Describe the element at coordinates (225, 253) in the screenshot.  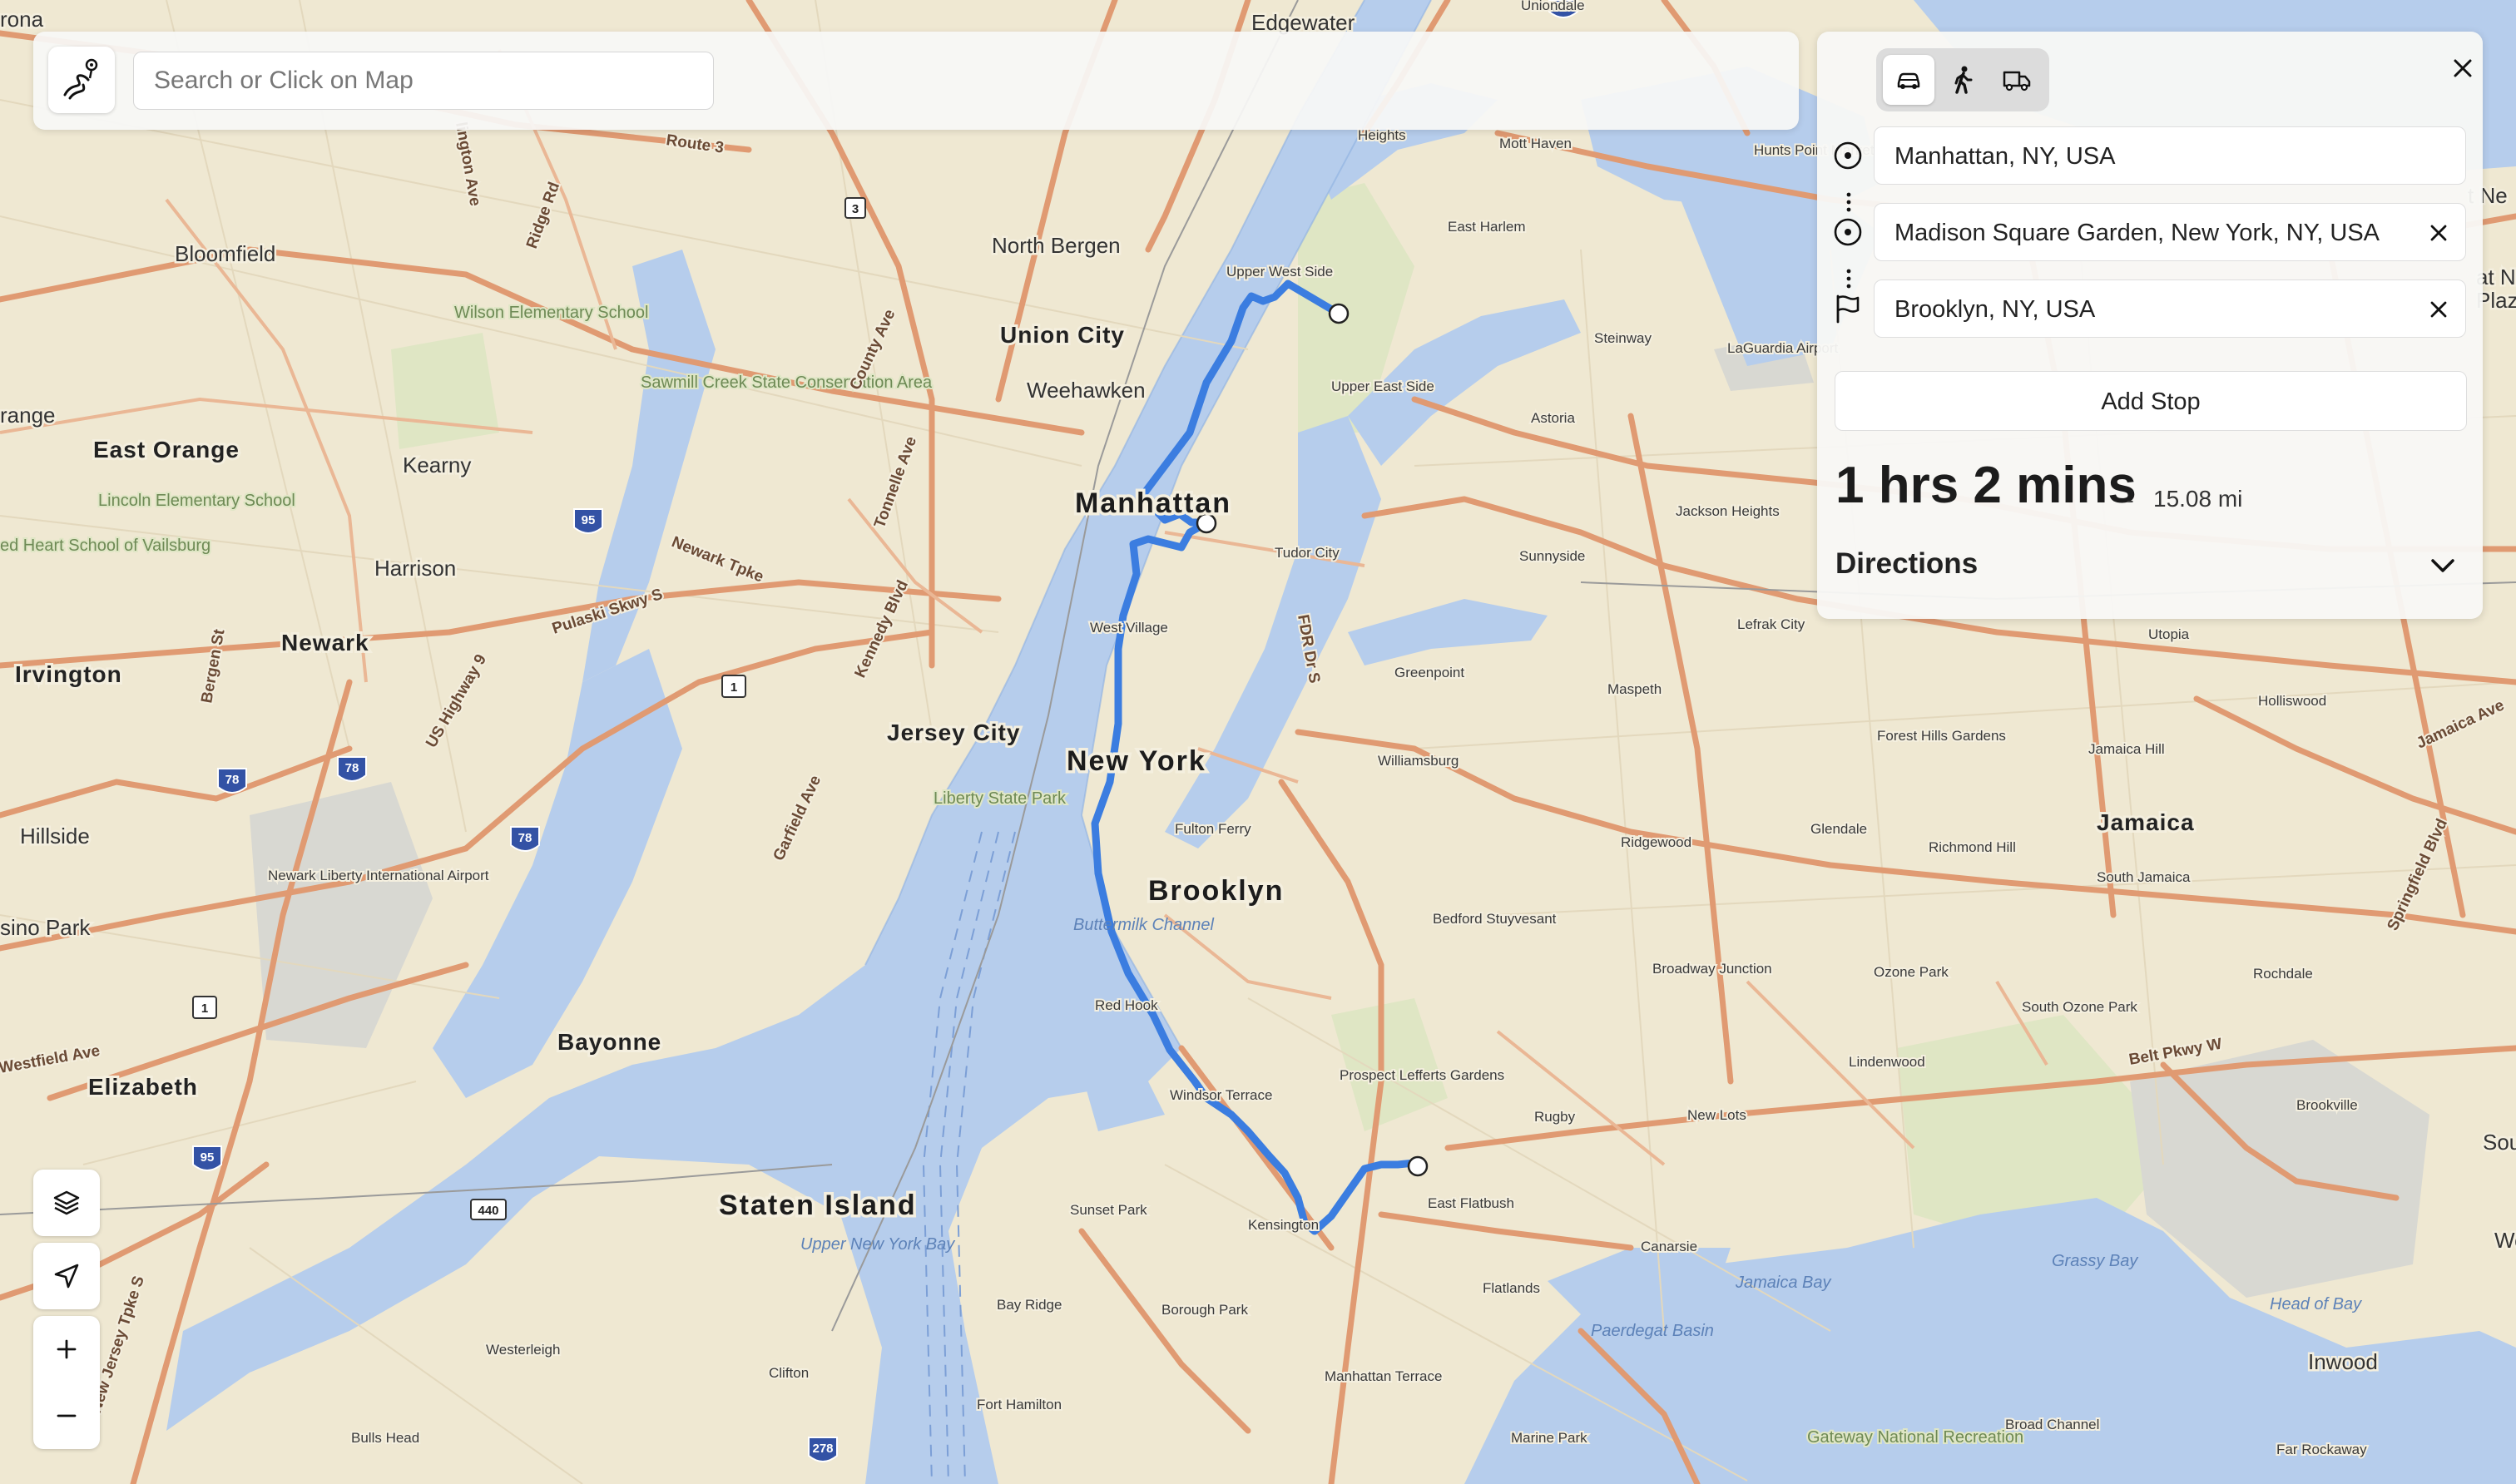
I see `label-bloomfield: Bloomfield` at that location.